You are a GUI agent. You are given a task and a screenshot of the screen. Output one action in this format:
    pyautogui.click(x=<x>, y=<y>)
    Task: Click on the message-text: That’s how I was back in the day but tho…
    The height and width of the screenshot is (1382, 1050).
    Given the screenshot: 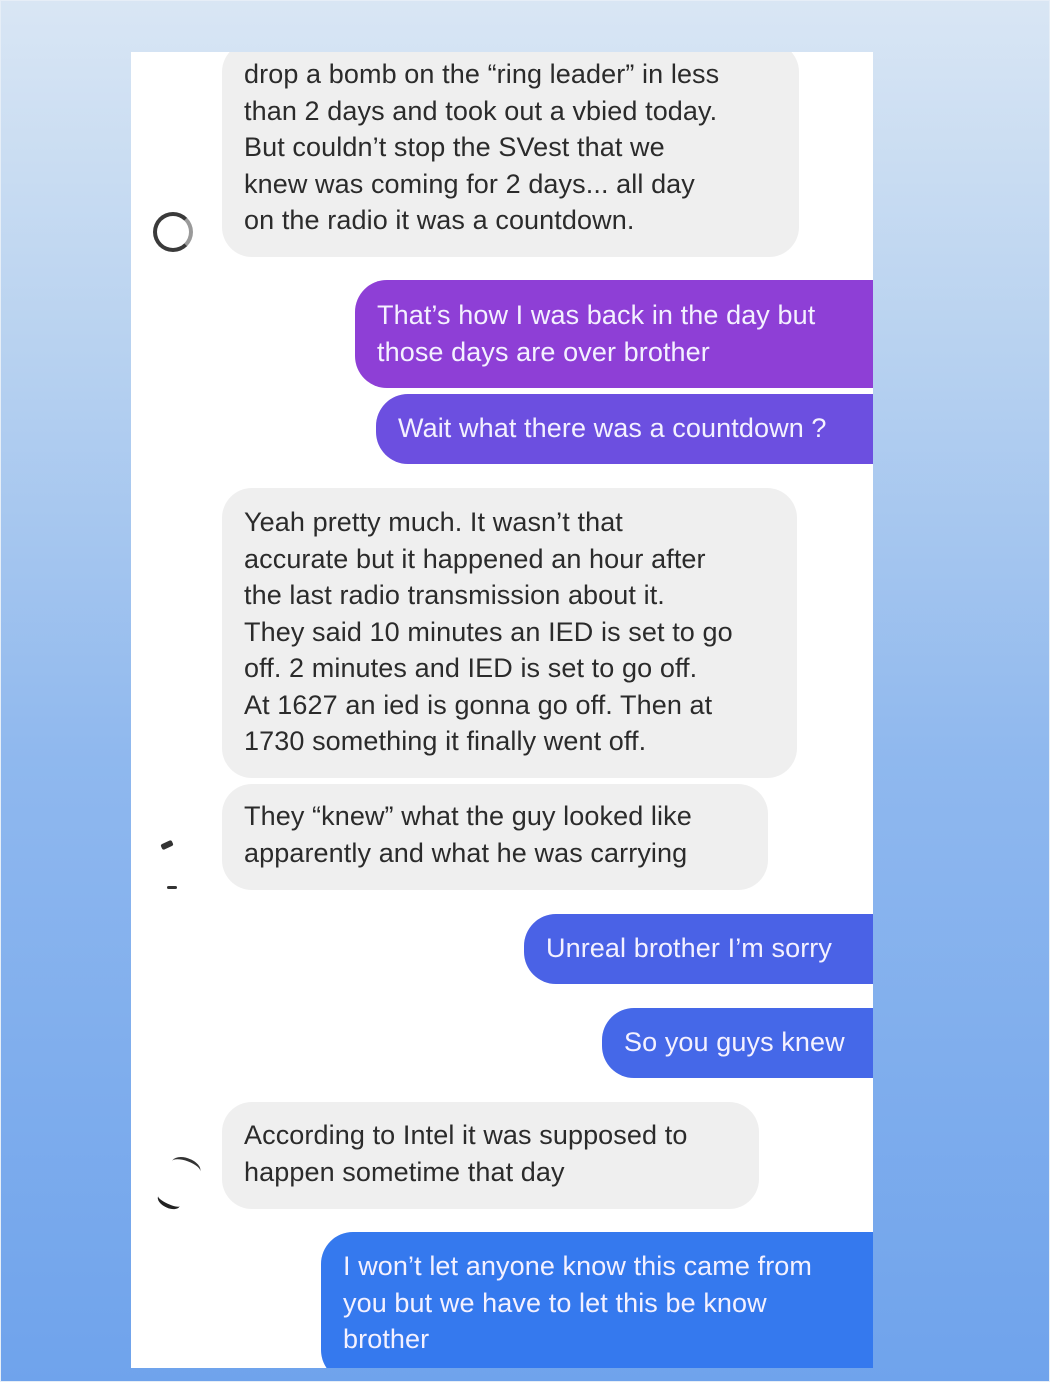 What is the action you would take?
    pyautogui.click(x=596, y=333)
    